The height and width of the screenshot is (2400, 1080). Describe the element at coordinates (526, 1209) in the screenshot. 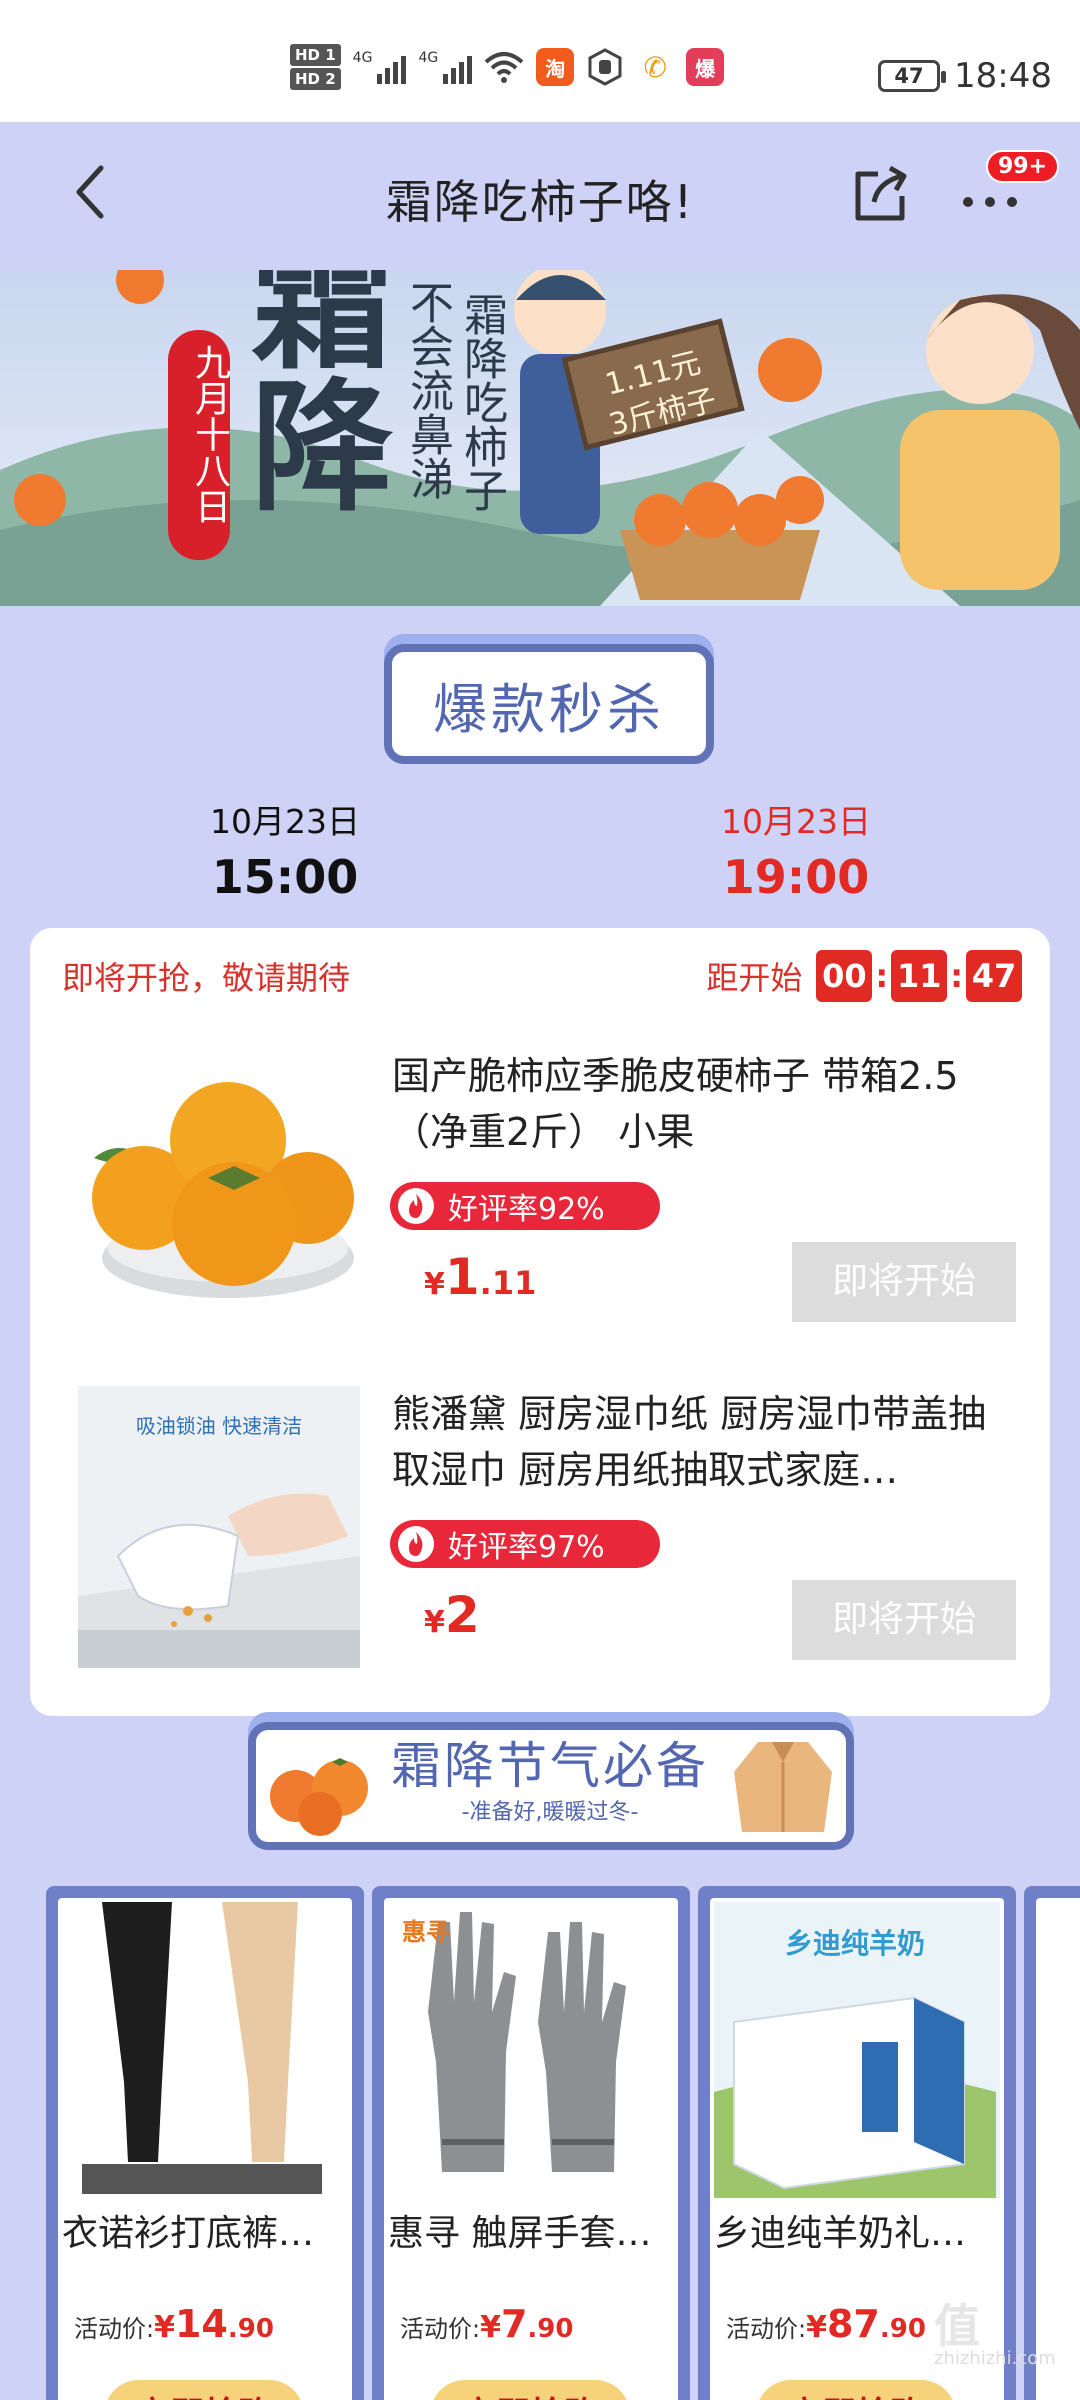

I see `rating-text: 好评率92%` at that location.